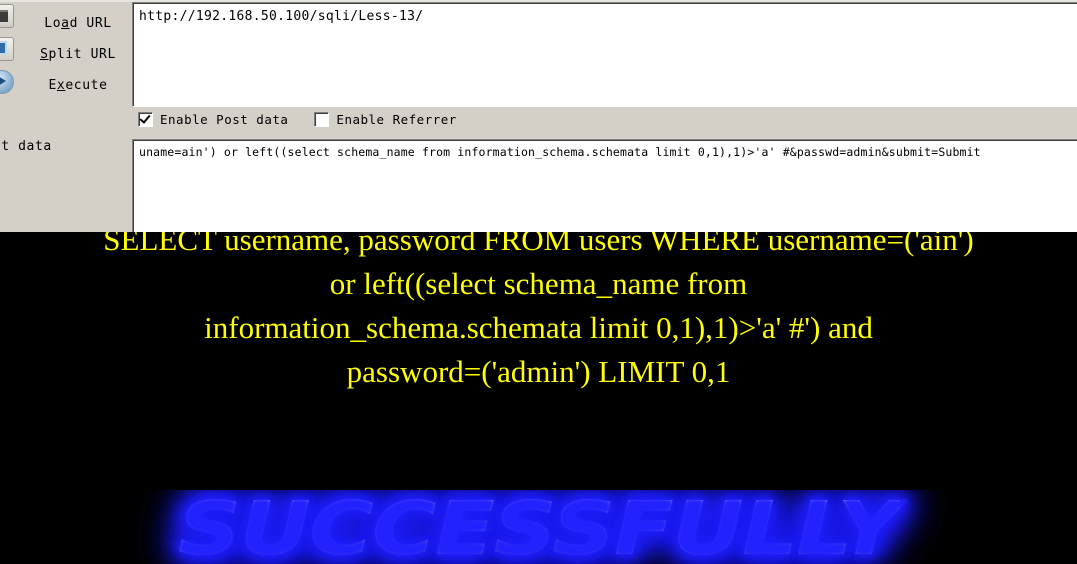 This screenshot has width=1077, height=564. Describe the element at coordinates (322, 119) in the screenshot. I see `enable-referrer-checkbox-box` at that location.